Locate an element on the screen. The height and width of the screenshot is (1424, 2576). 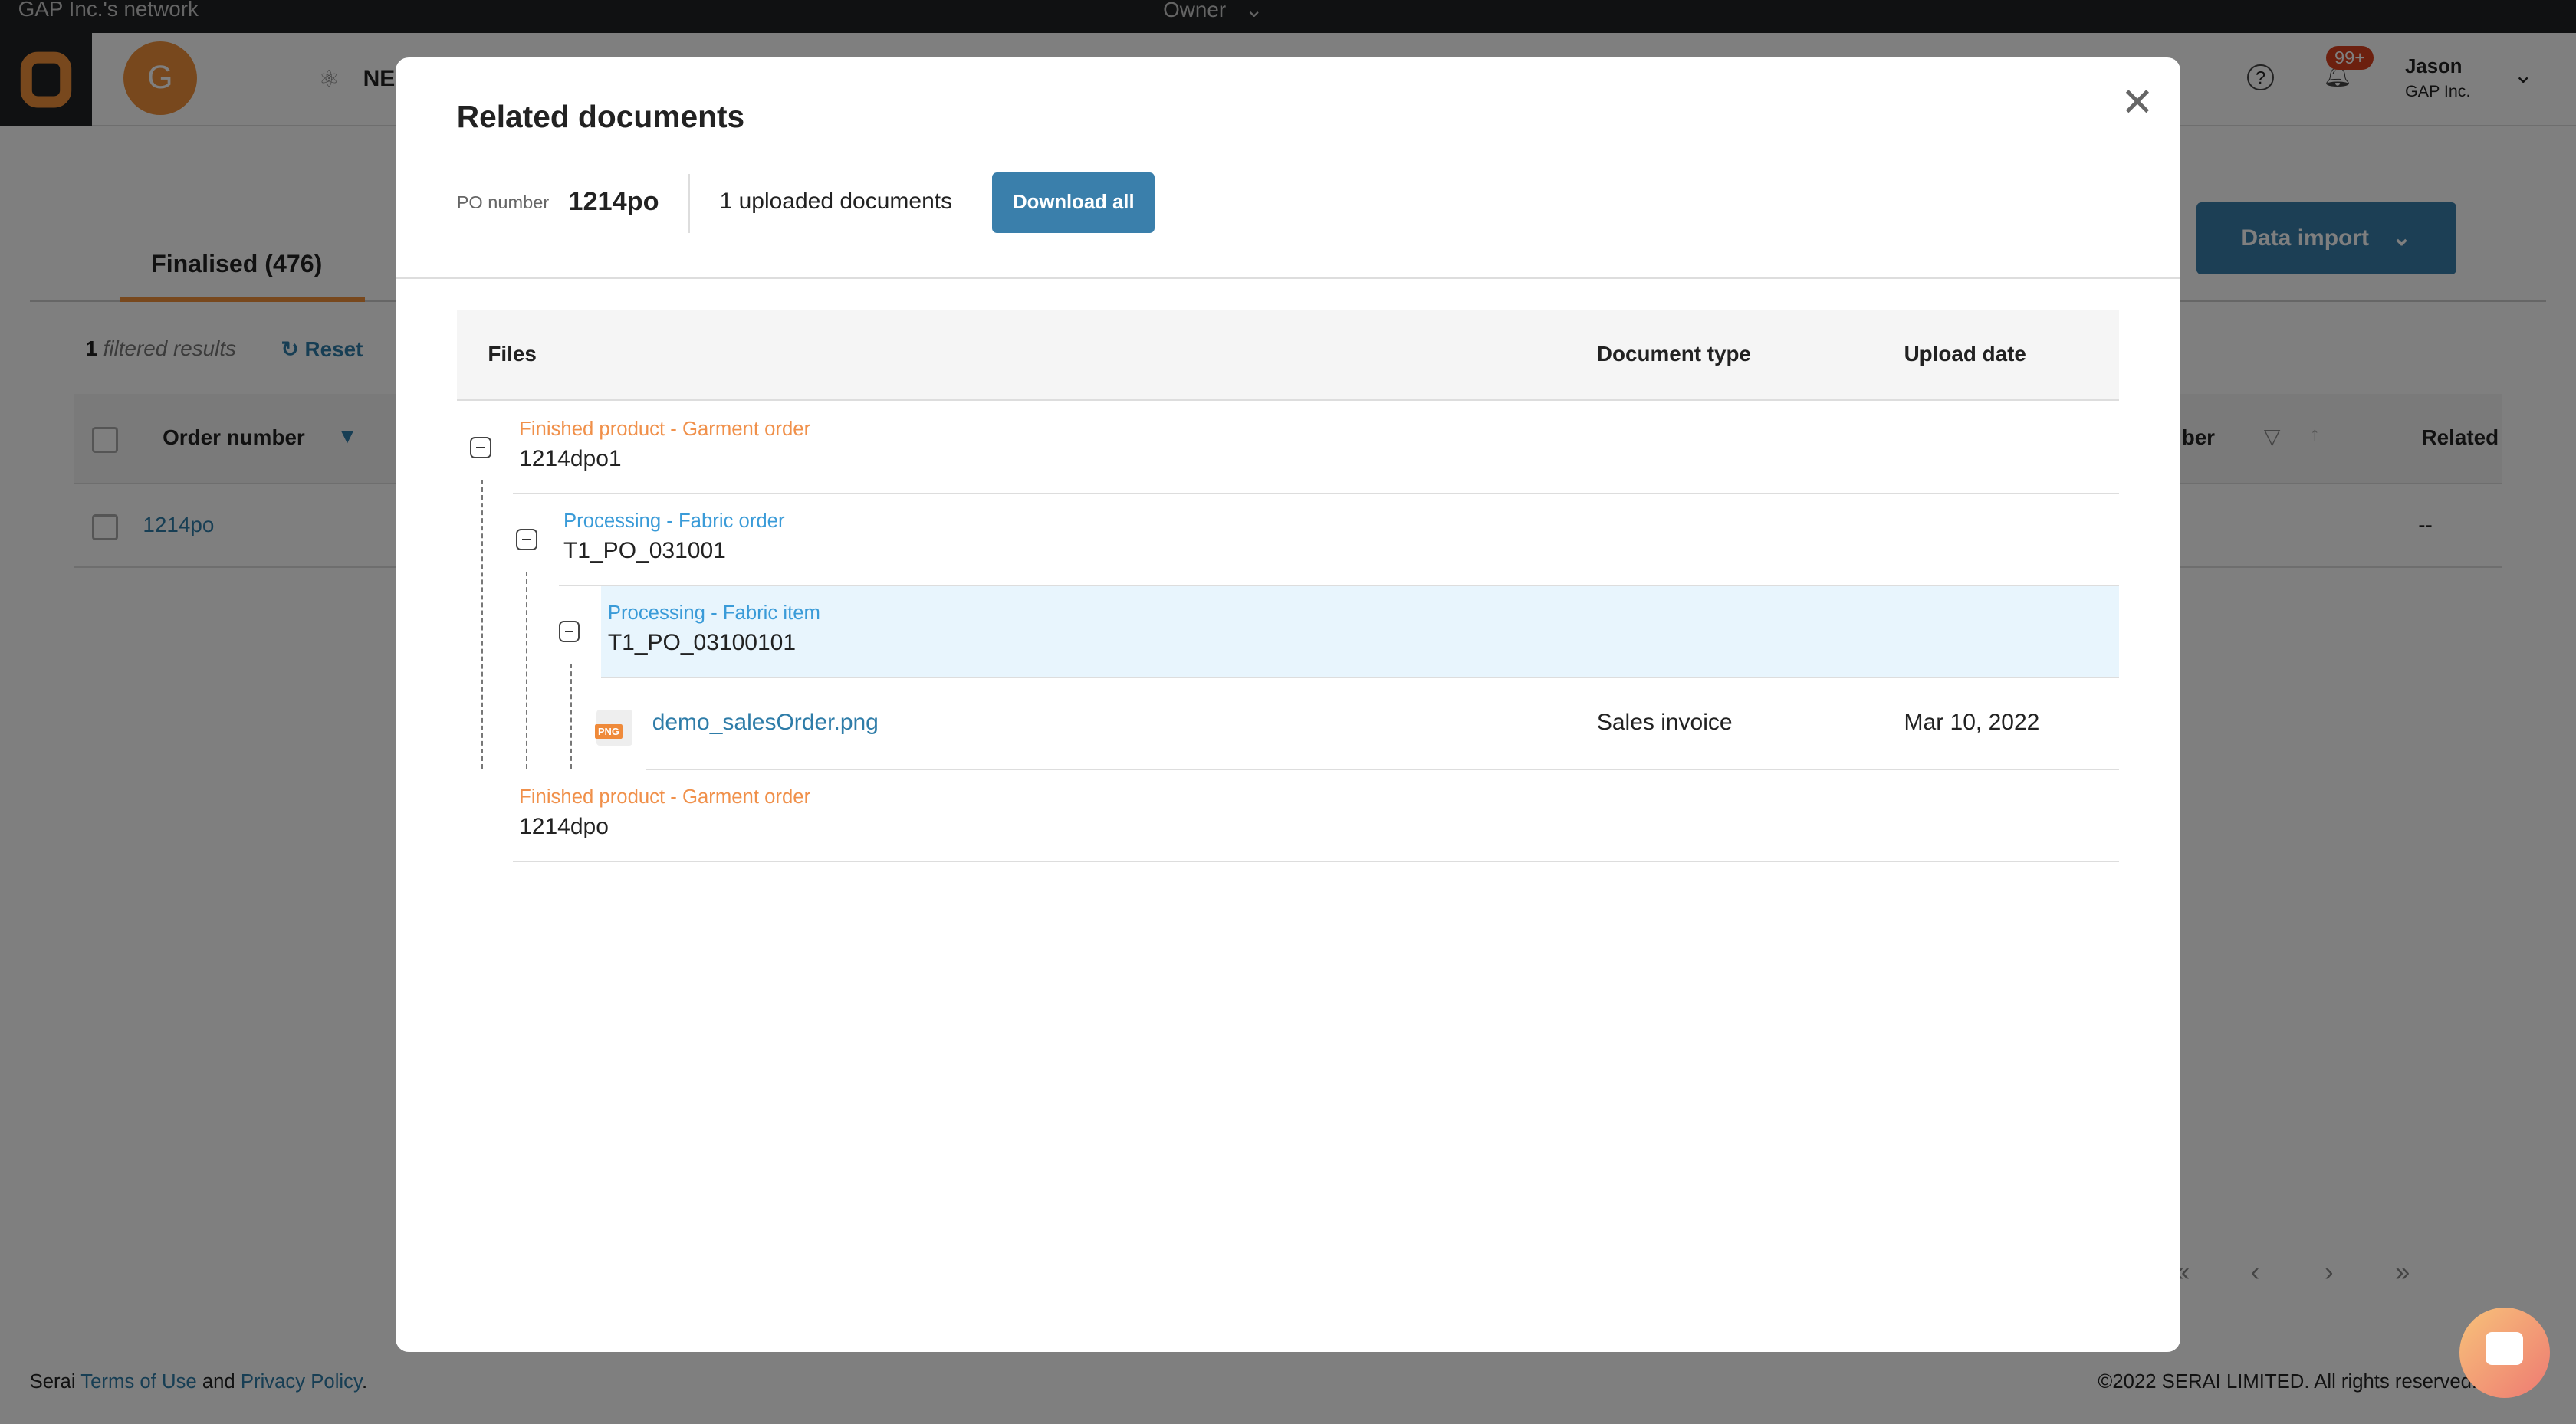
row-category: Processing - Fabric item is located at coordinates (714, 613).